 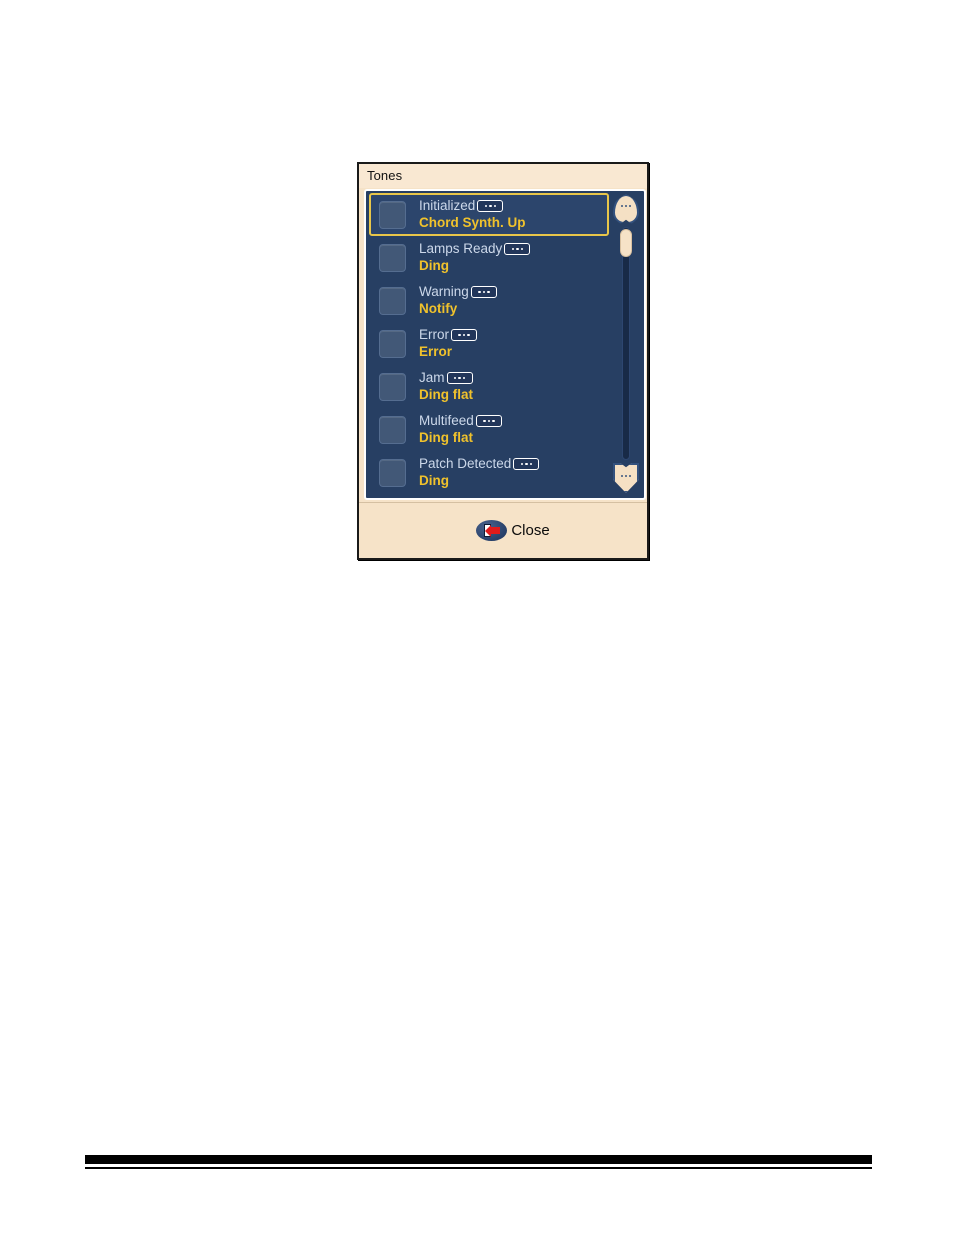 I want to click on dialog-title: Tones, so click(x=385, y=175).